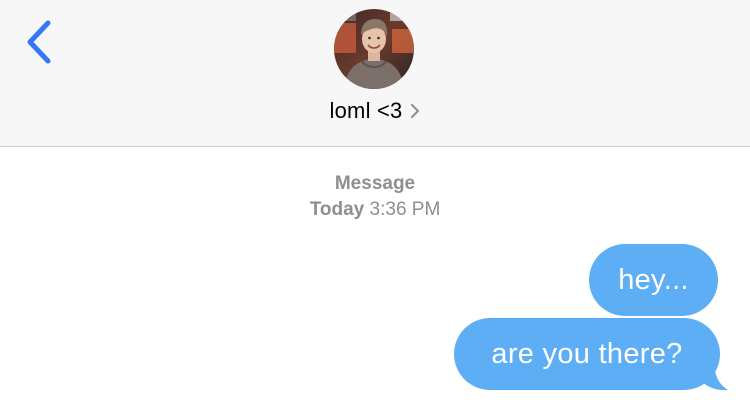  I want to click on chevron-right-icon, so click(415, 111).